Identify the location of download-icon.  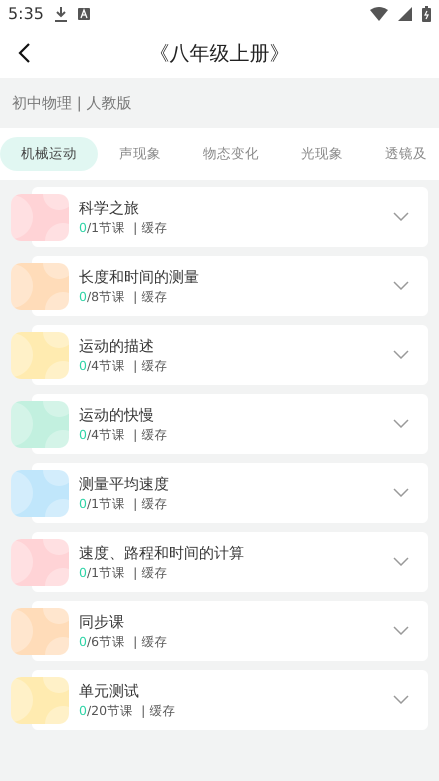
(61, 14).